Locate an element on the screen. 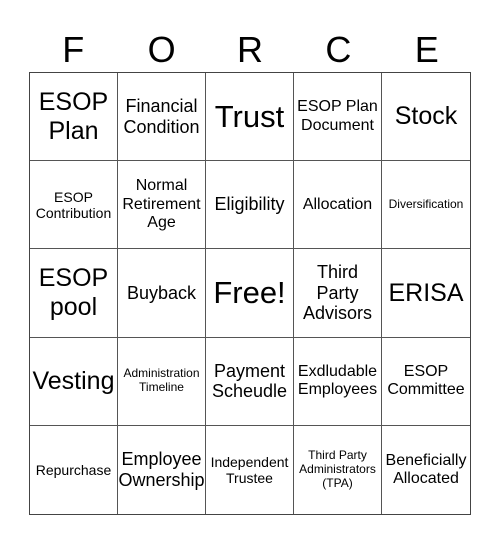  bingo-cell-free-space: Free! is located at coordinates (250, 293).